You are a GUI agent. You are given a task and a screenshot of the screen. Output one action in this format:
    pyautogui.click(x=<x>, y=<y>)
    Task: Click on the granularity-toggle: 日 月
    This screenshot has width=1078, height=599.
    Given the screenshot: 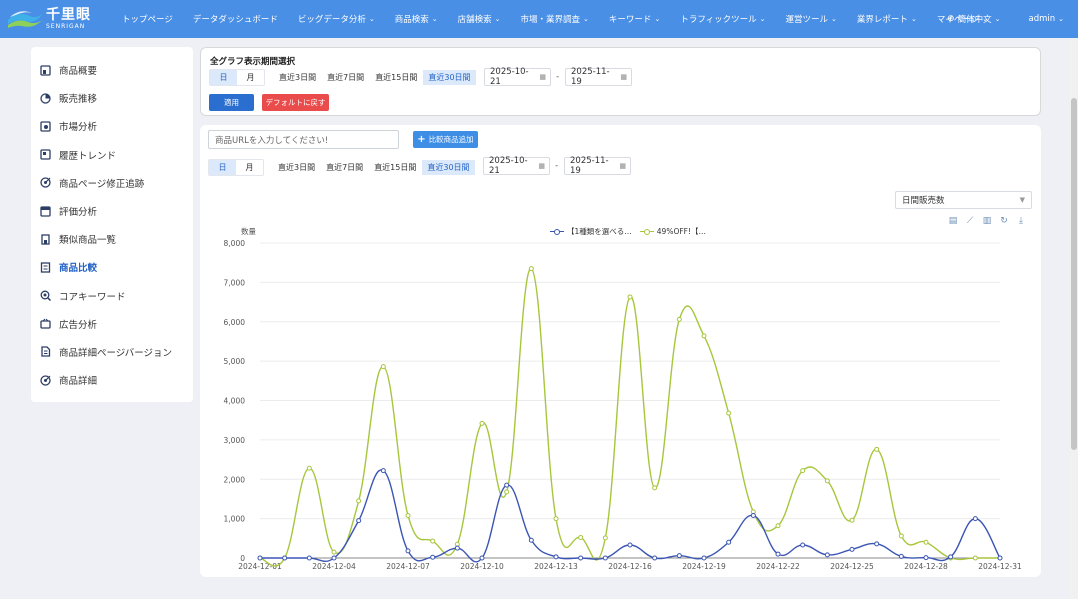 What is the action you would take?
    pyautogui.click(x=237, y=77)
    